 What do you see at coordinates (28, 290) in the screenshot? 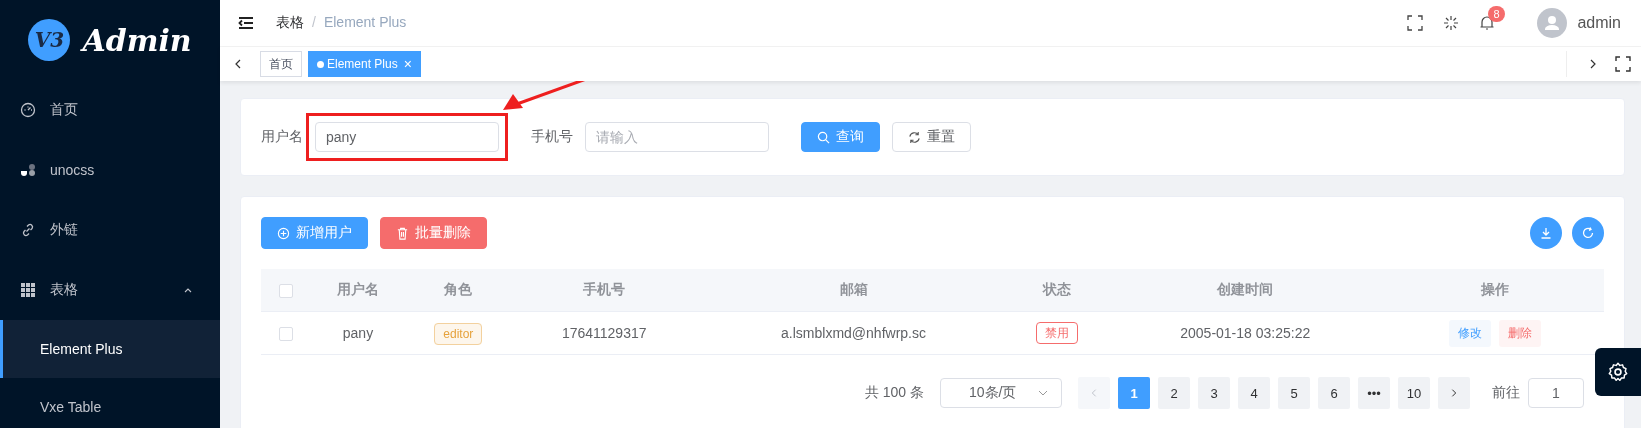
I see `grid-icon` at bounding box center [28, 290].